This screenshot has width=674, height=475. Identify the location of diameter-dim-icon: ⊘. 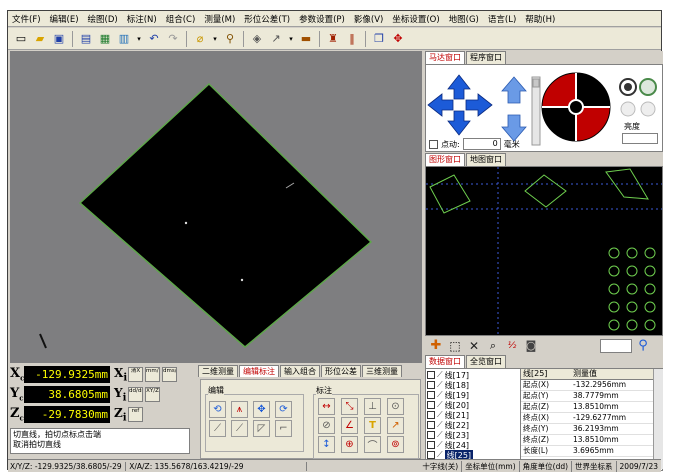
(326, 425).